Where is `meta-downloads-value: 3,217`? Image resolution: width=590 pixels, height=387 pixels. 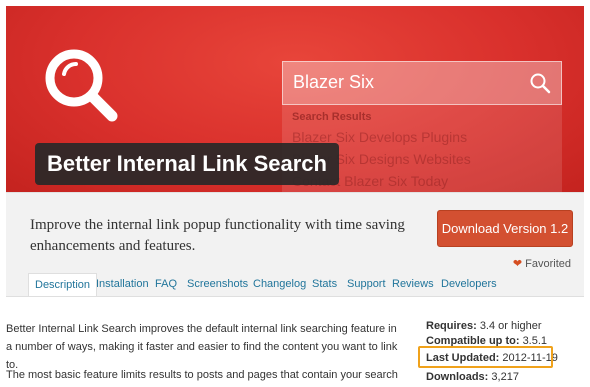 meta-downloads-value: 3,217 is located at coordinates (505, 377).